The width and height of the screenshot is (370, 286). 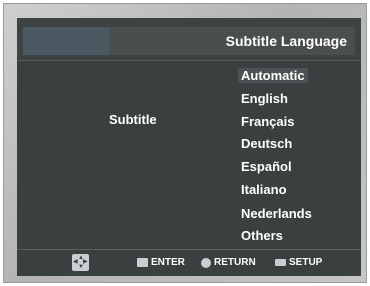 I want to click on option-espanol: Español, so click(x=266, y=166).